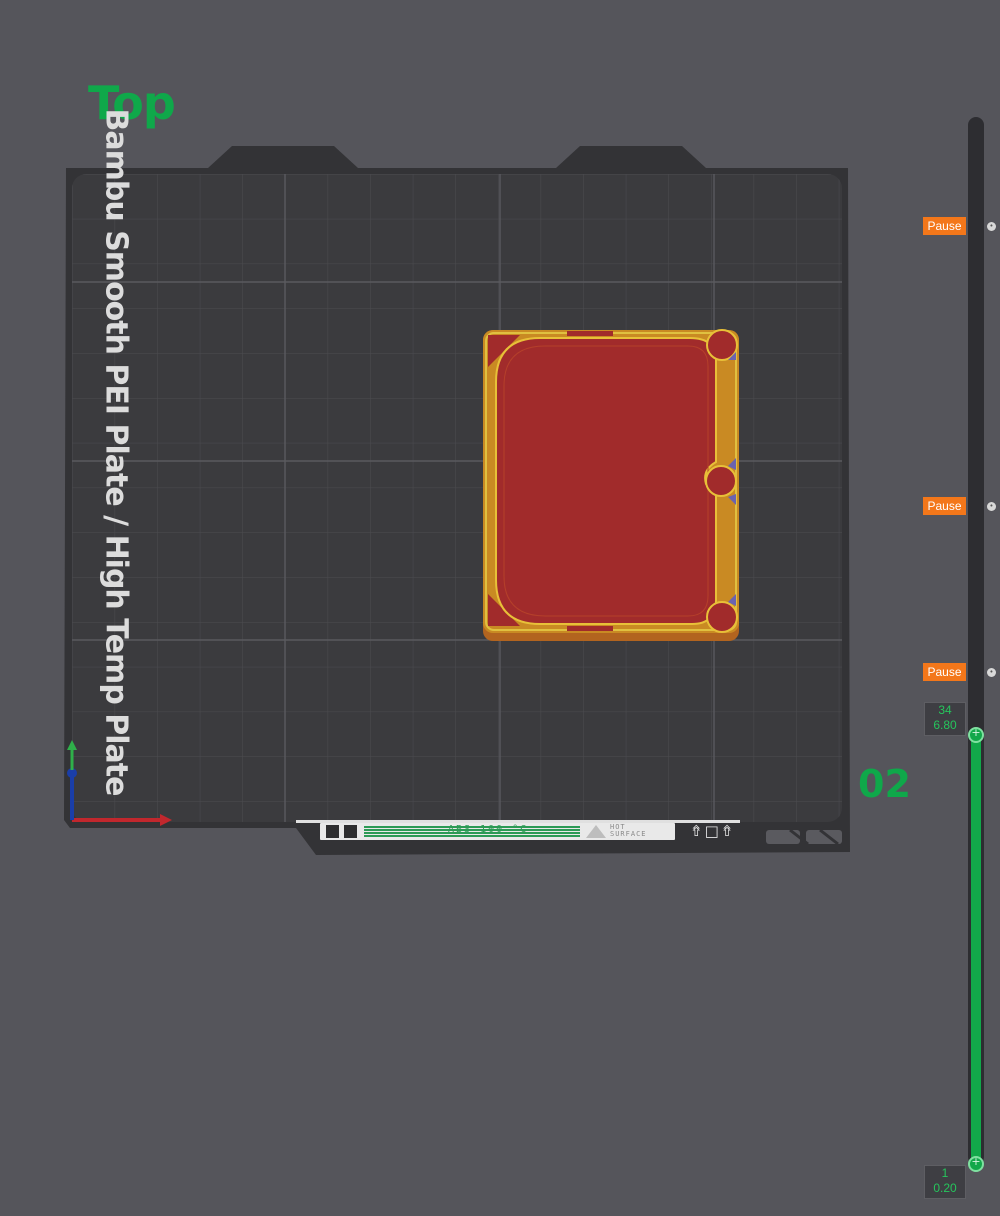 The image size is (1000, 1216). What do you see at coordinates (944, 226) in the screenshot?
I see `pause-marker-1: Pause` at bounding box center [944, 226].